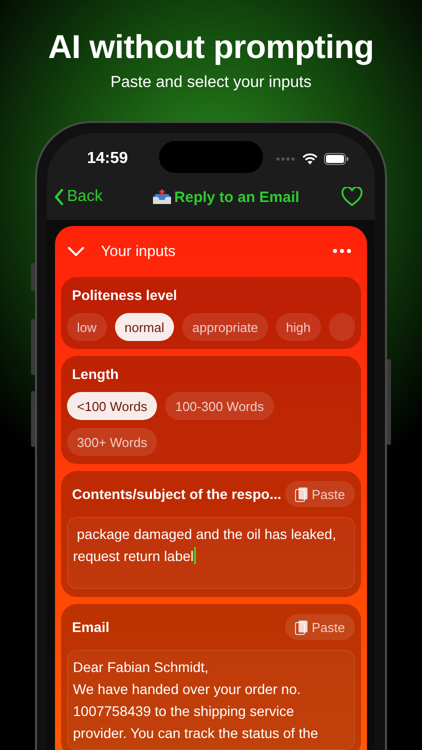 The image size is (422, 750). Describe the element at coordinates (162, 197) in the screenshot. I see `inbox-tray-icon` at that location.